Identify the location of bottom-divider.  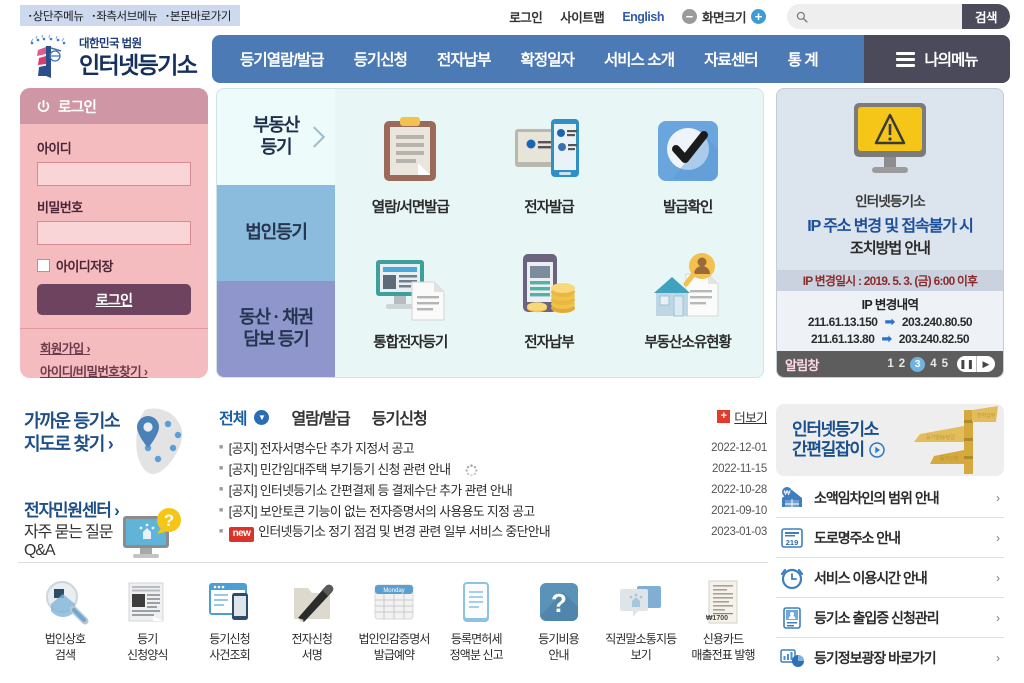
(393, 562).